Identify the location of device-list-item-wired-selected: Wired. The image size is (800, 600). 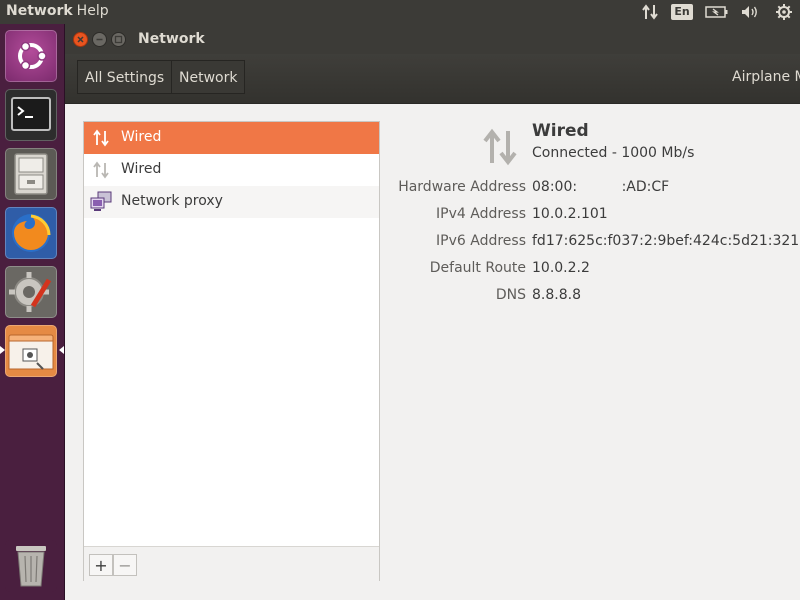
(231, 138).